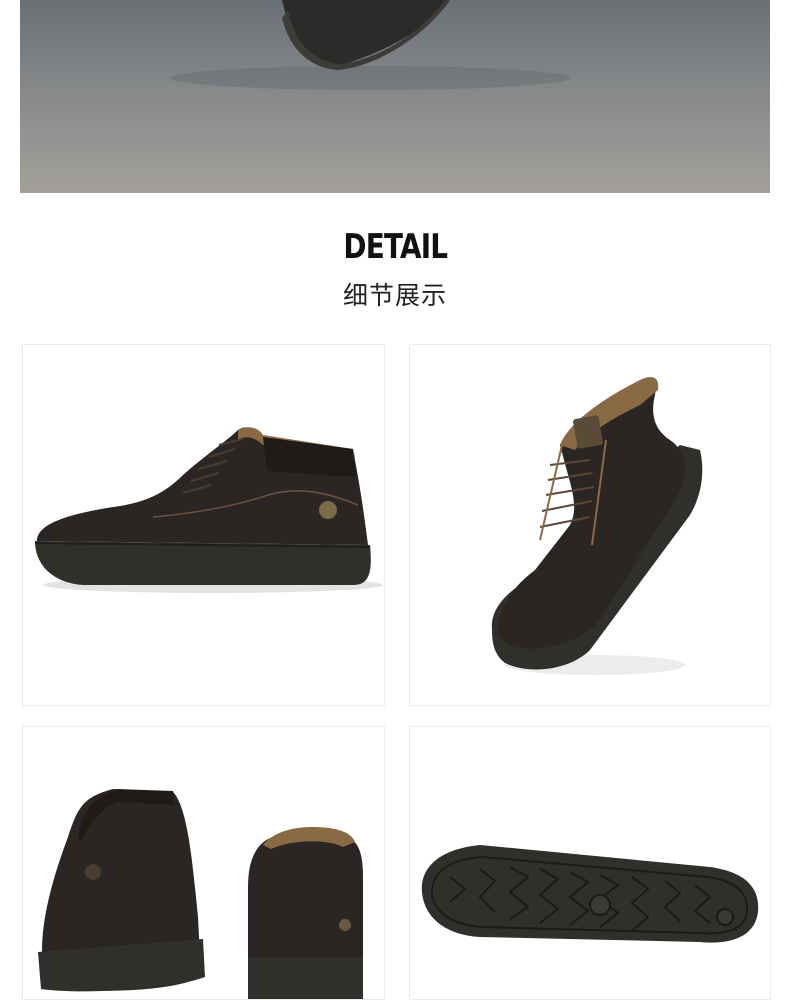 This screenshot has height=1000, width=790. Describe the element at coordinates (208, 510) in the screenshot. I see `shoe-side-icon` at that location.